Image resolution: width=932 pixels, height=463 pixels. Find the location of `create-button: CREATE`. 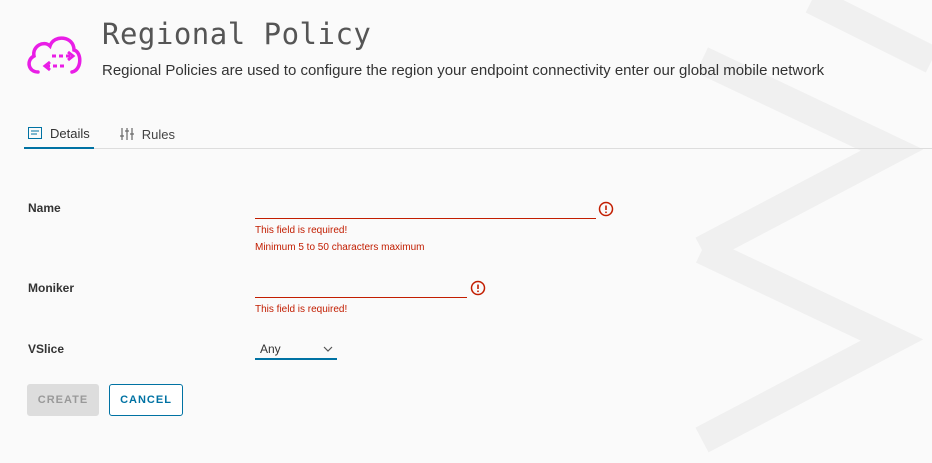

create-button: CREATE is located at coordinates (63, 400).